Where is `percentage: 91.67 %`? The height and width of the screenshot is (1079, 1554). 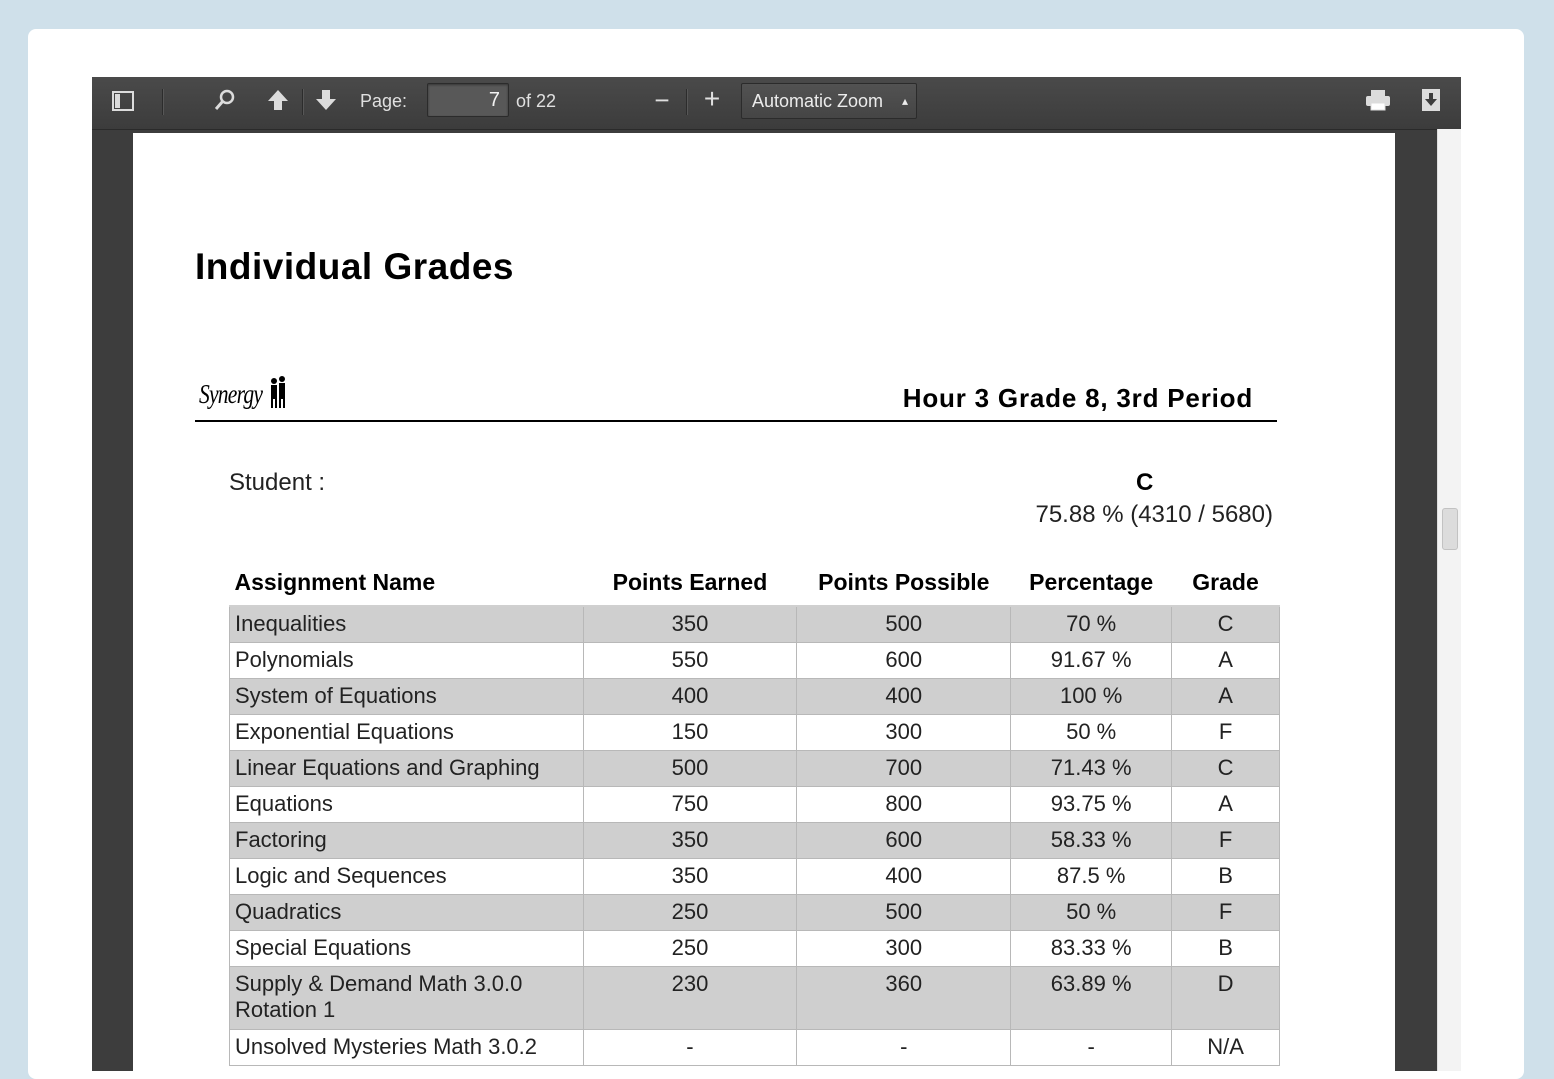
percentage: 91.67 % is located at coordinates (1091, 660).